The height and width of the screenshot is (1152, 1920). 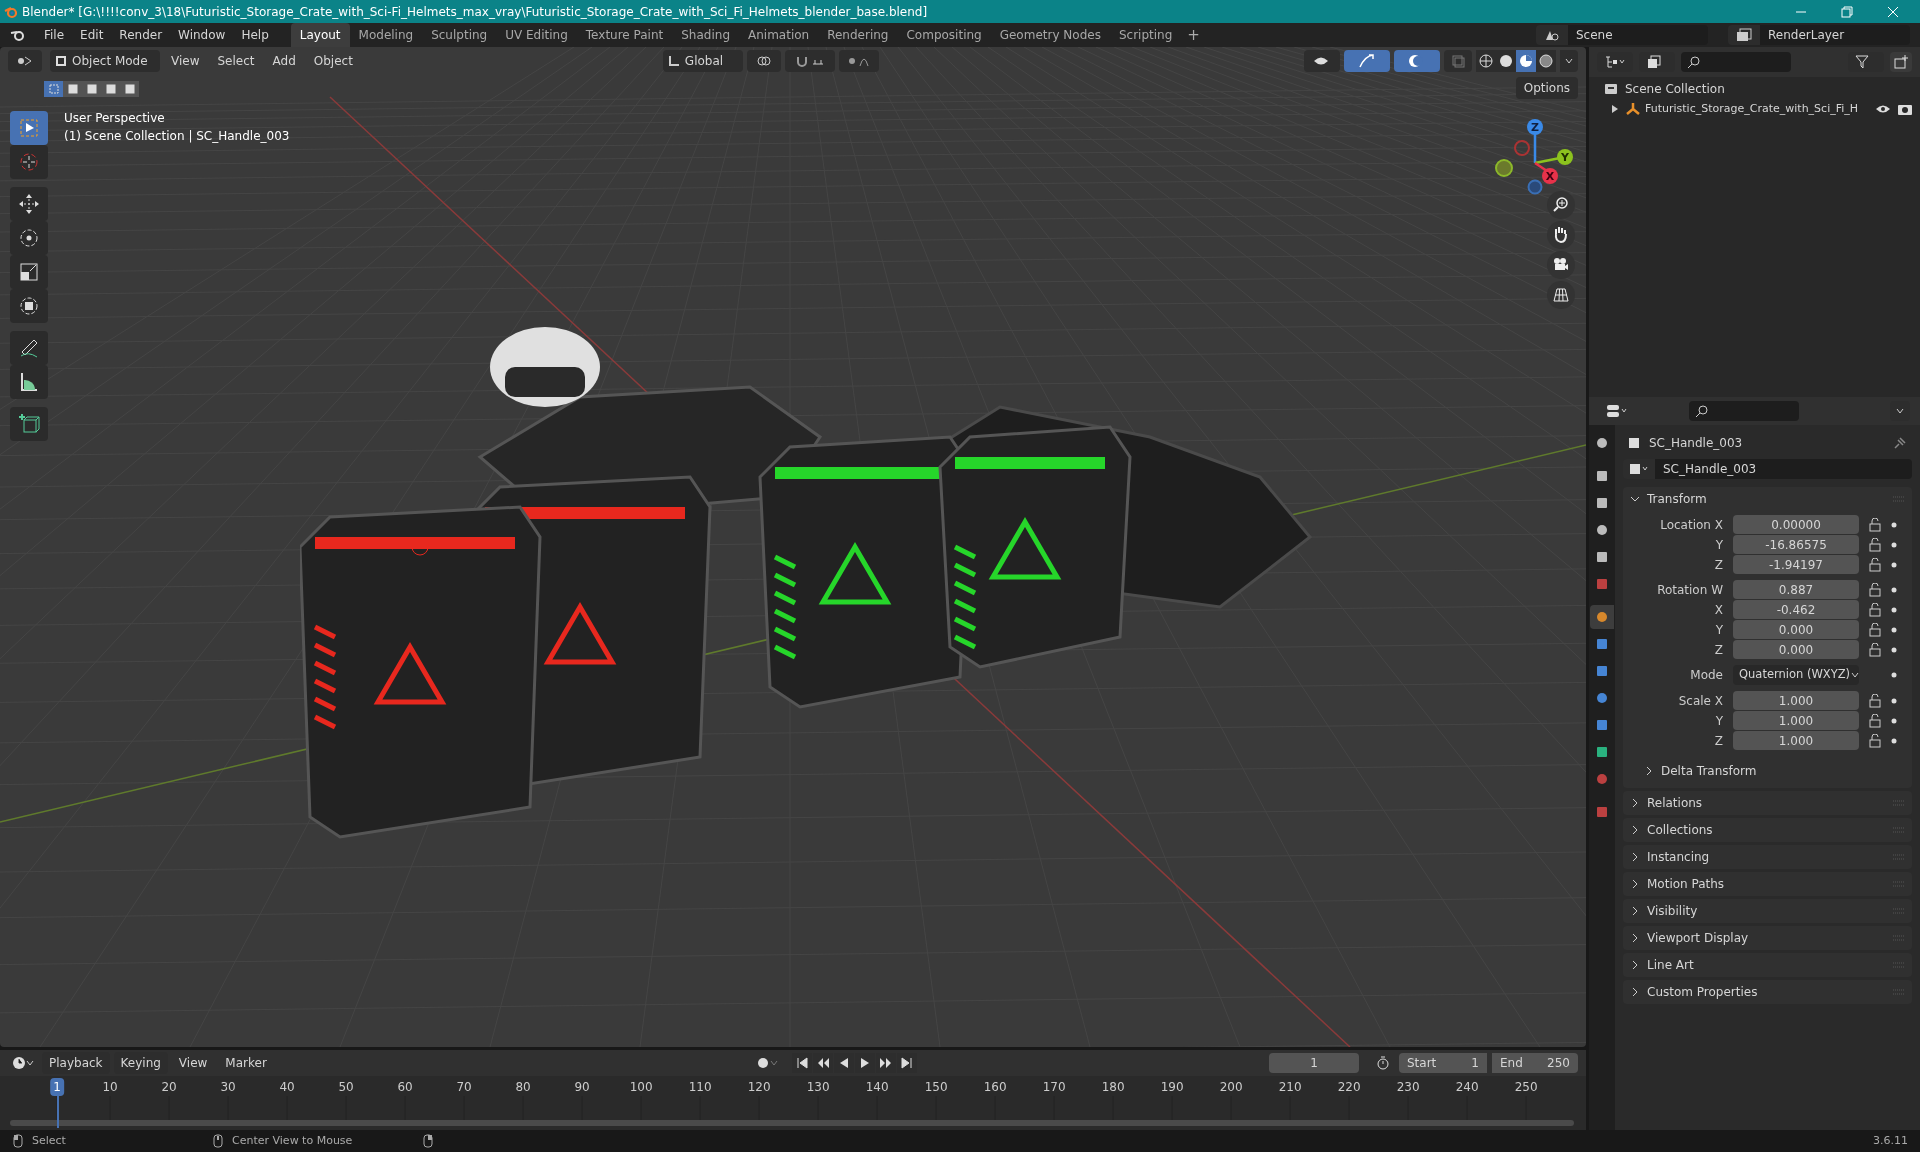 I want to click on field-label: Y, so click(x=1719, y=630).